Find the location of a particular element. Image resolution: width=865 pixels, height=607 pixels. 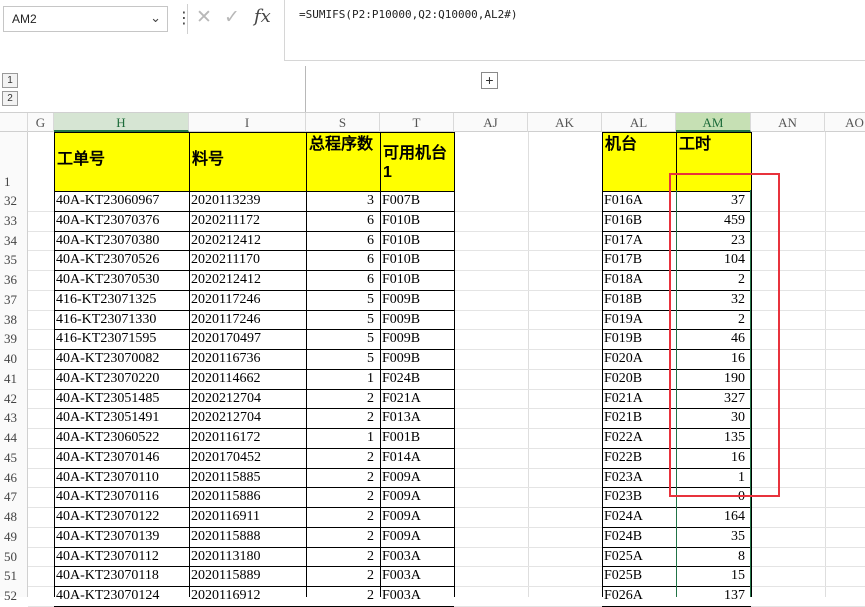

cell-h: 40A-KT23070112 is located at coordinates (121, 557).